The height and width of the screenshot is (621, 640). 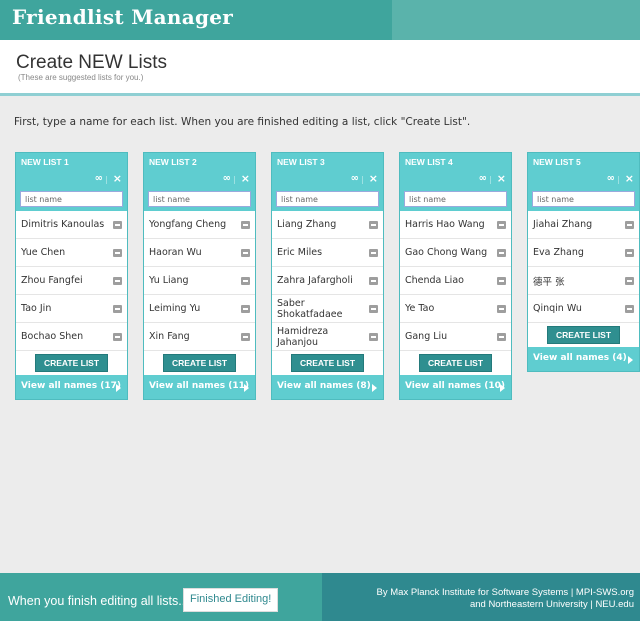 I want to click on app-title-bar: Friendlist Manager, so click(x=320, y=20).